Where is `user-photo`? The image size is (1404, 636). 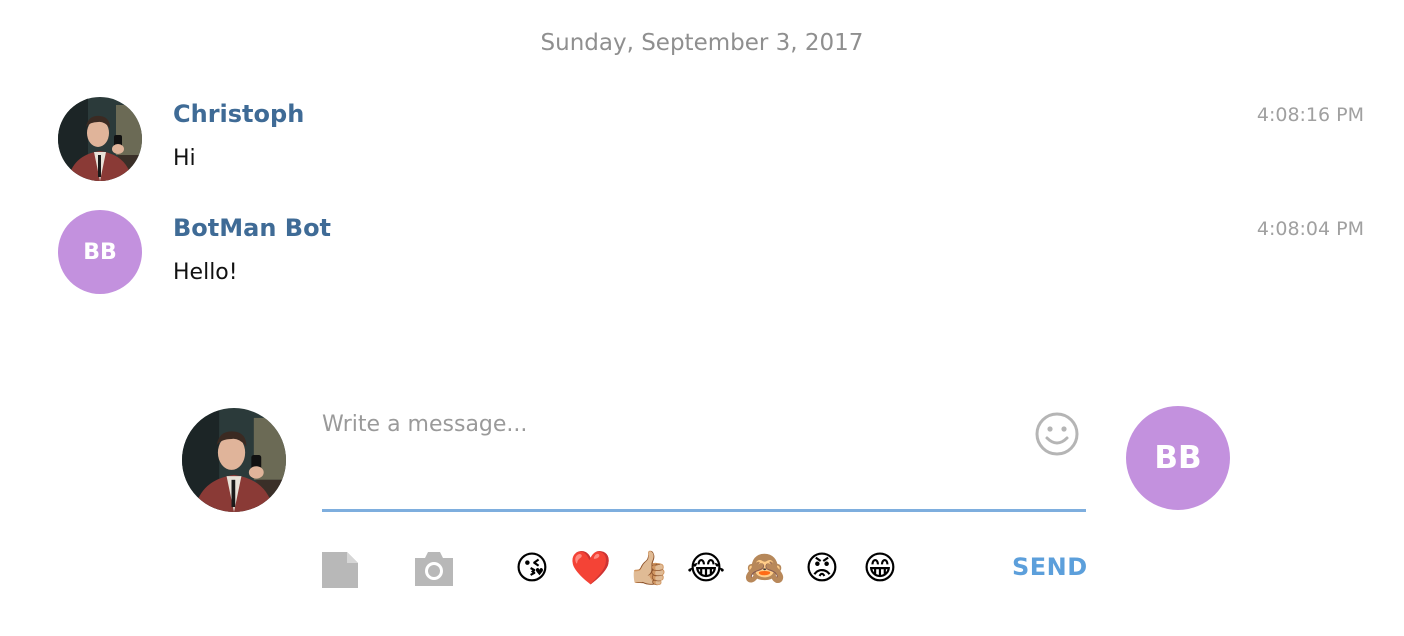
user-photo is located at coordinates (100, 139).